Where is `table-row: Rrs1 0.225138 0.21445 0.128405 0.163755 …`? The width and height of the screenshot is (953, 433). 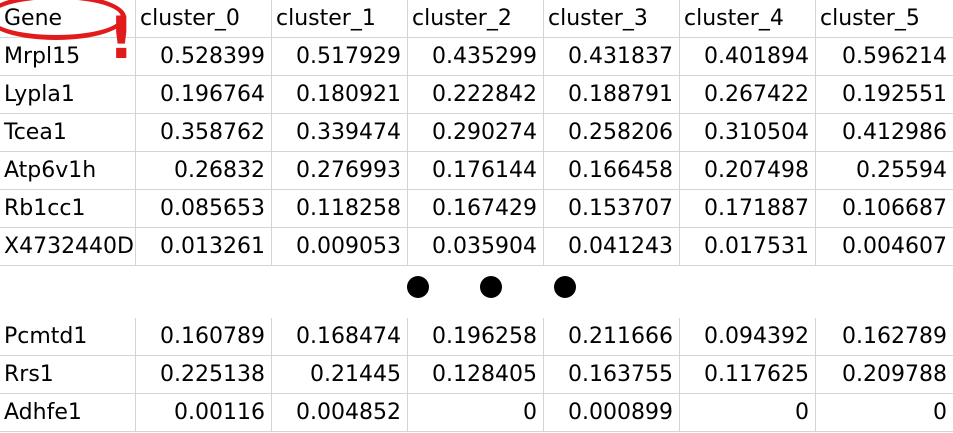 table-row: Rrs1 0.225138 0.21445 0.128405 0.163755 … is located at coordinates (476, 375).